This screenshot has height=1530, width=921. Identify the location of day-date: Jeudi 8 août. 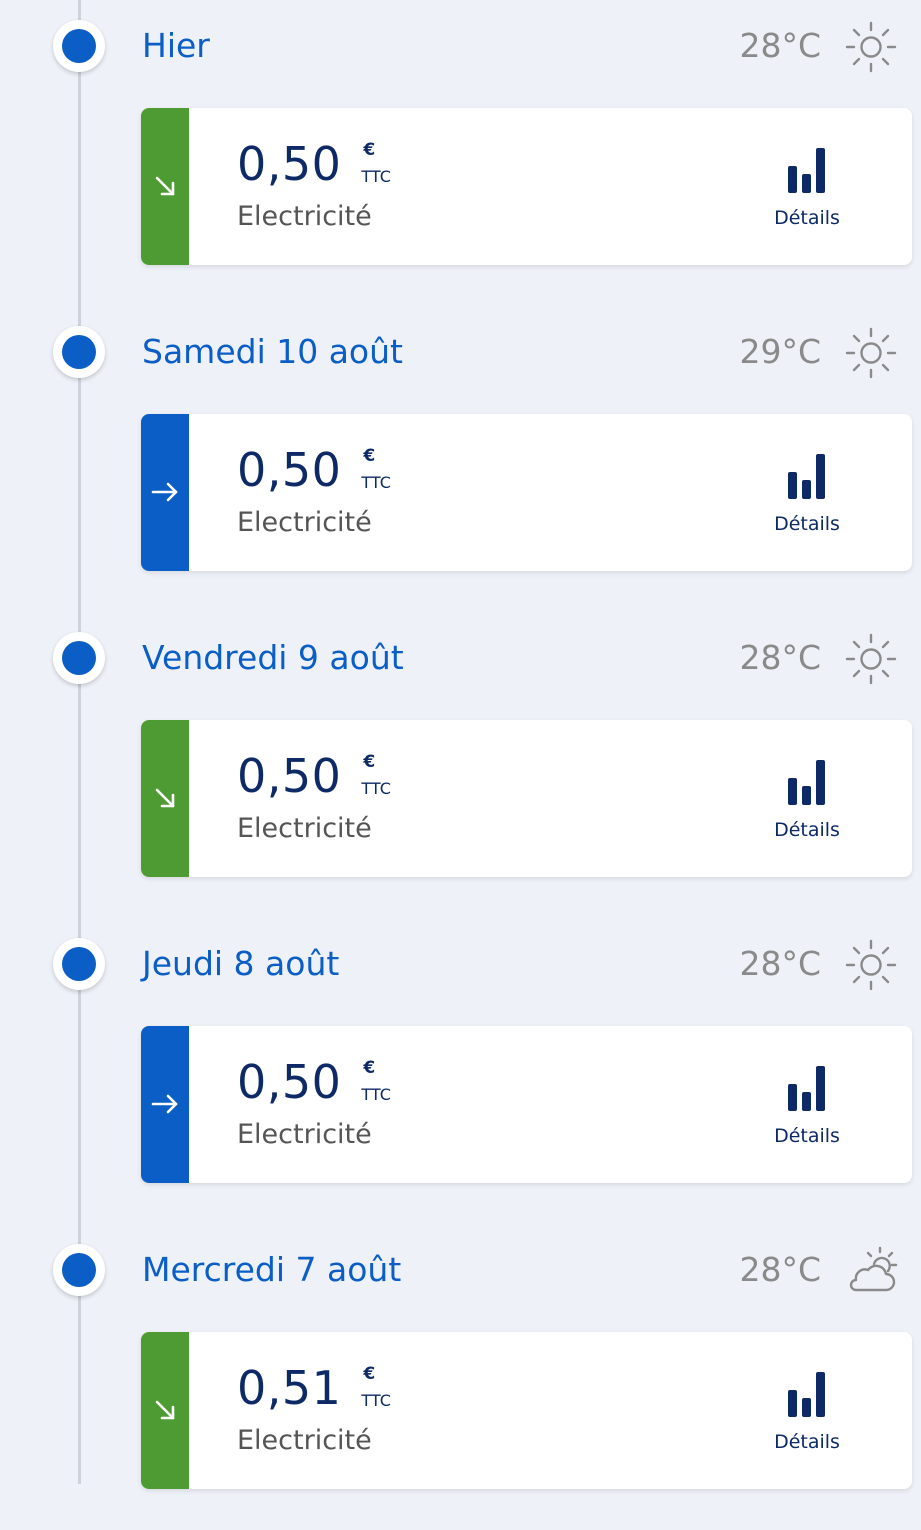
(241, 963).